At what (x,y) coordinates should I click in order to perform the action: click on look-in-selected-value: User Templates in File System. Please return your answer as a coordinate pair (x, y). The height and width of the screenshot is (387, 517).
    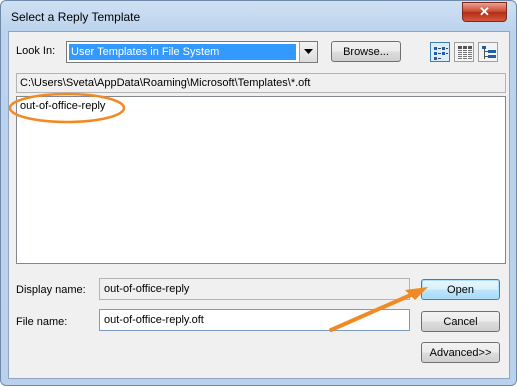
    Looking at the image, I should click on (182, 52).